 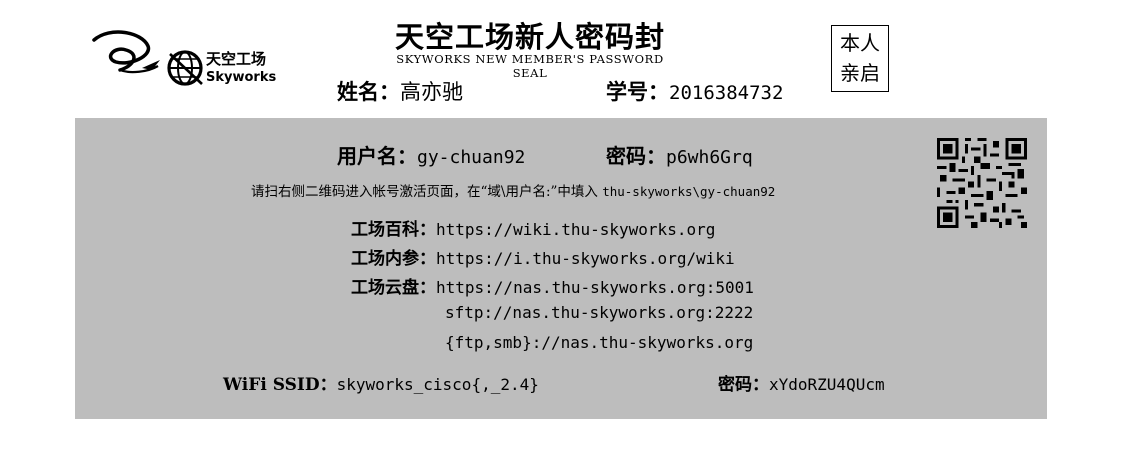 I want to click on link-label: 工场云盘：, so click(x=393, y=288).